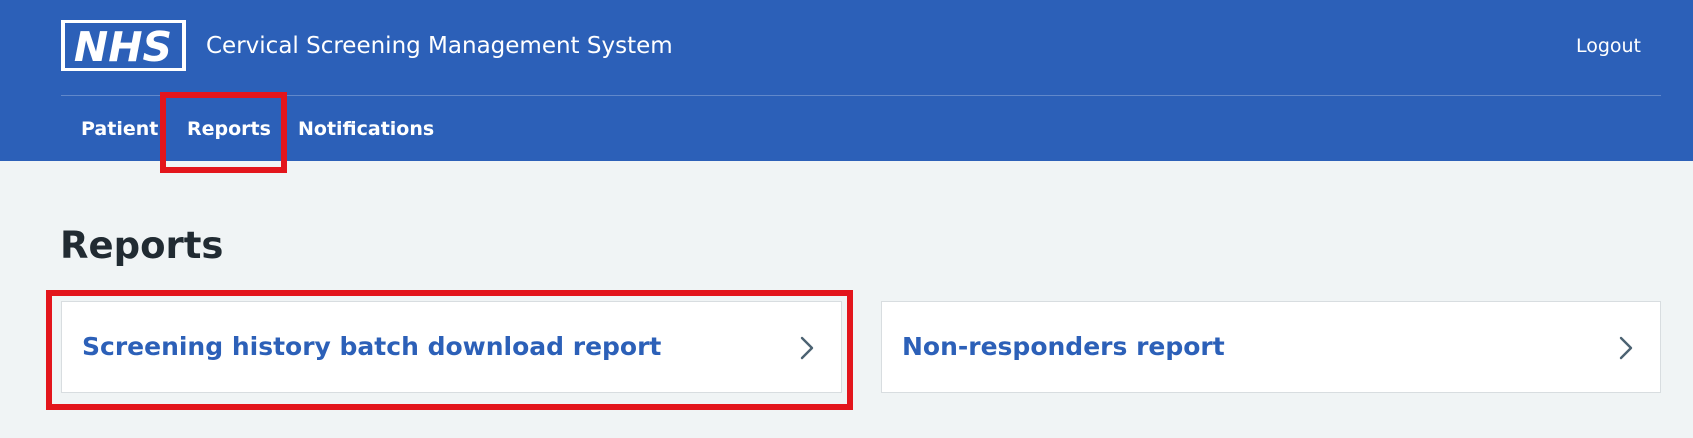  What do you see at coordinates (439, 46) in the screenshot?
I see `service-name: Cervical Screening Management System` at bounding box center [439, 46].